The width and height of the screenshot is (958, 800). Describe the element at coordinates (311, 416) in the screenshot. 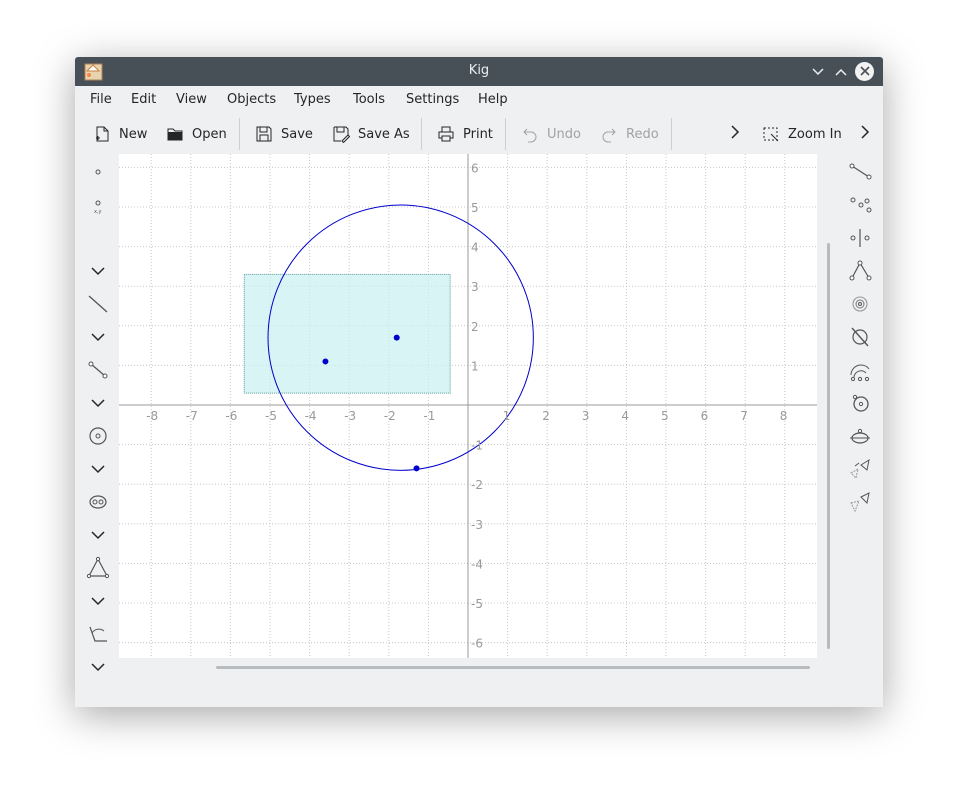

I see `x-tick-label: -4` at that location.